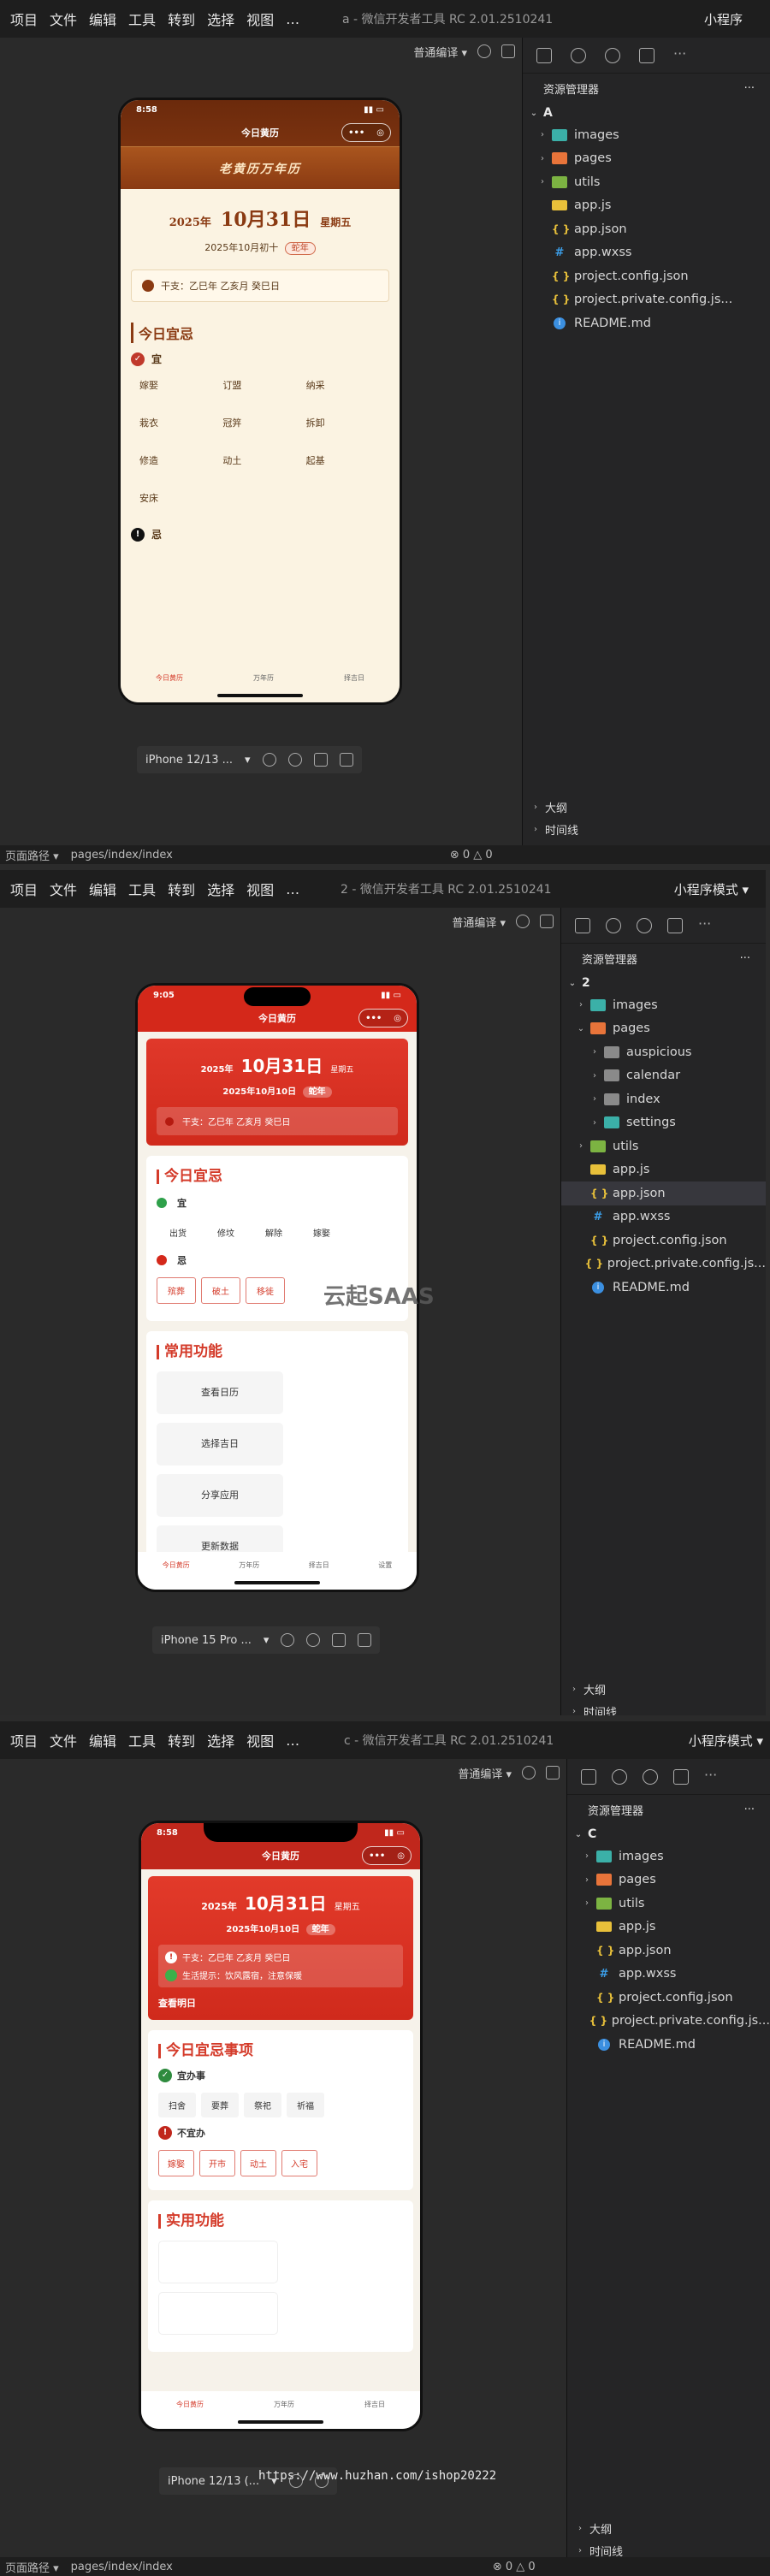 This screenshot has height=2576, width=770. What do you see at coordinates (220, 889) in the screenshot?
I see `menu-select: 选择` at bounding box center [220, 889].